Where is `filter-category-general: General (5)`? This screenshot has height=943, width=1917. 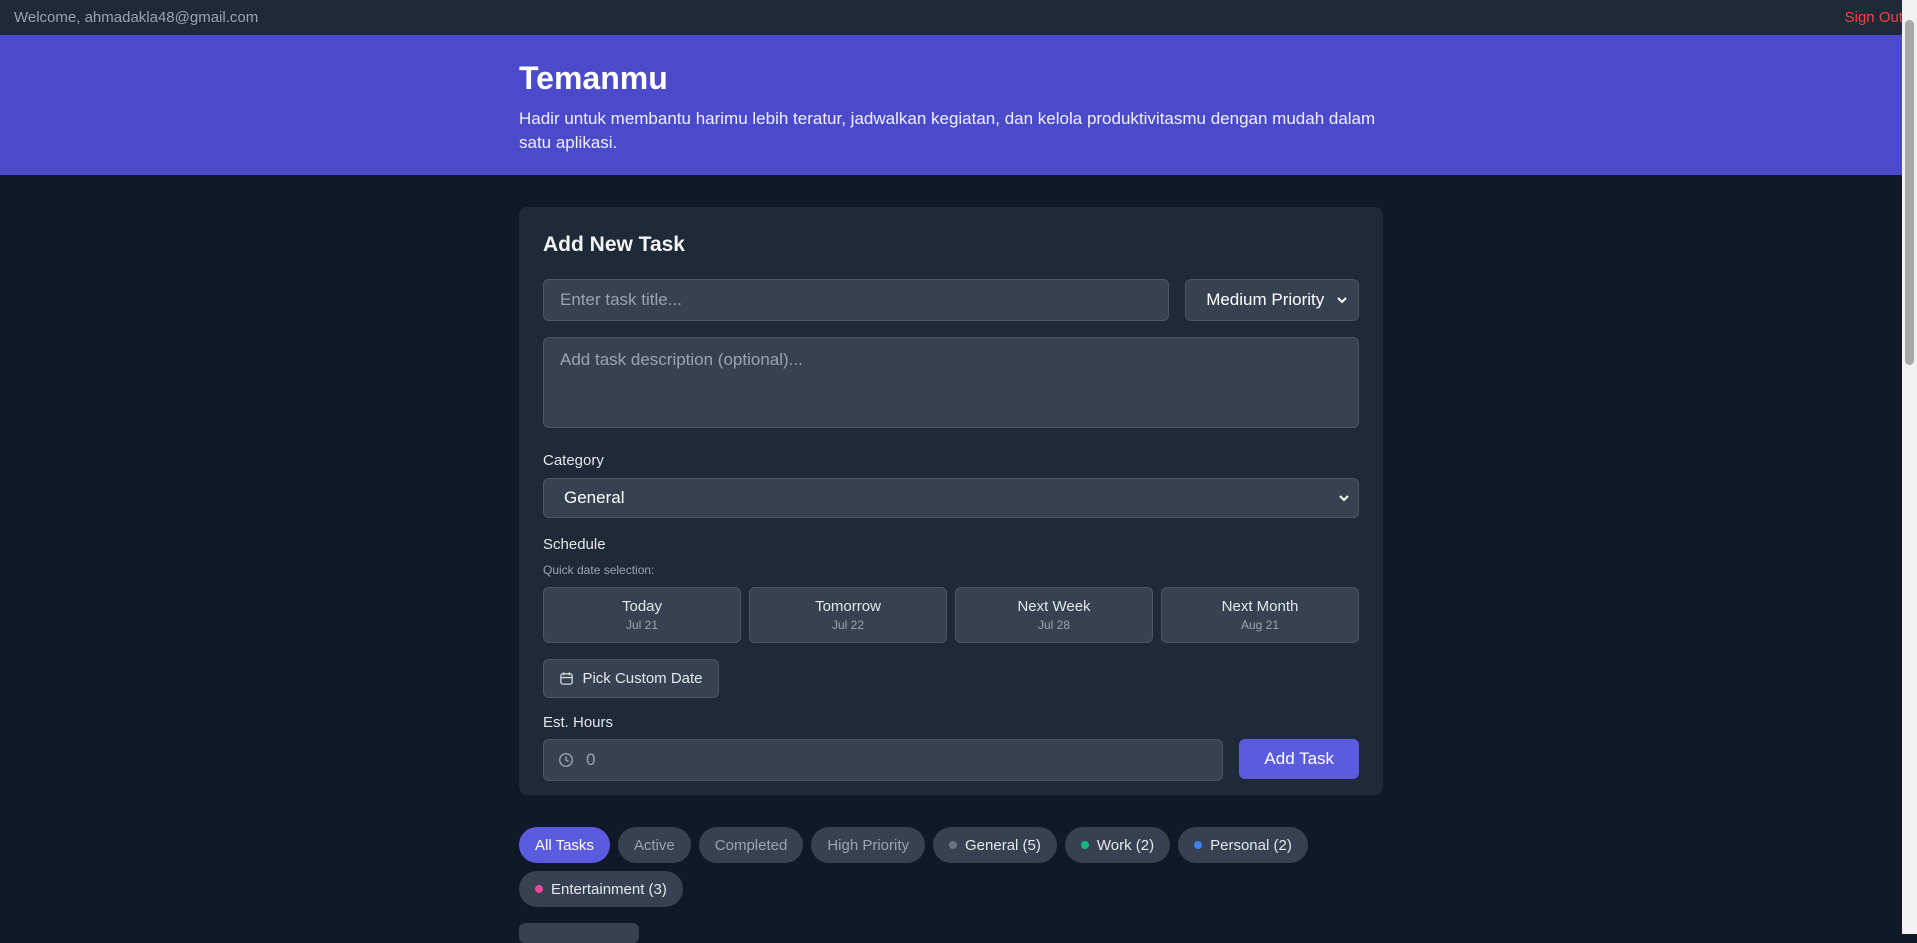 filter-category-general: General (5) is located at coordinates (995, 845).